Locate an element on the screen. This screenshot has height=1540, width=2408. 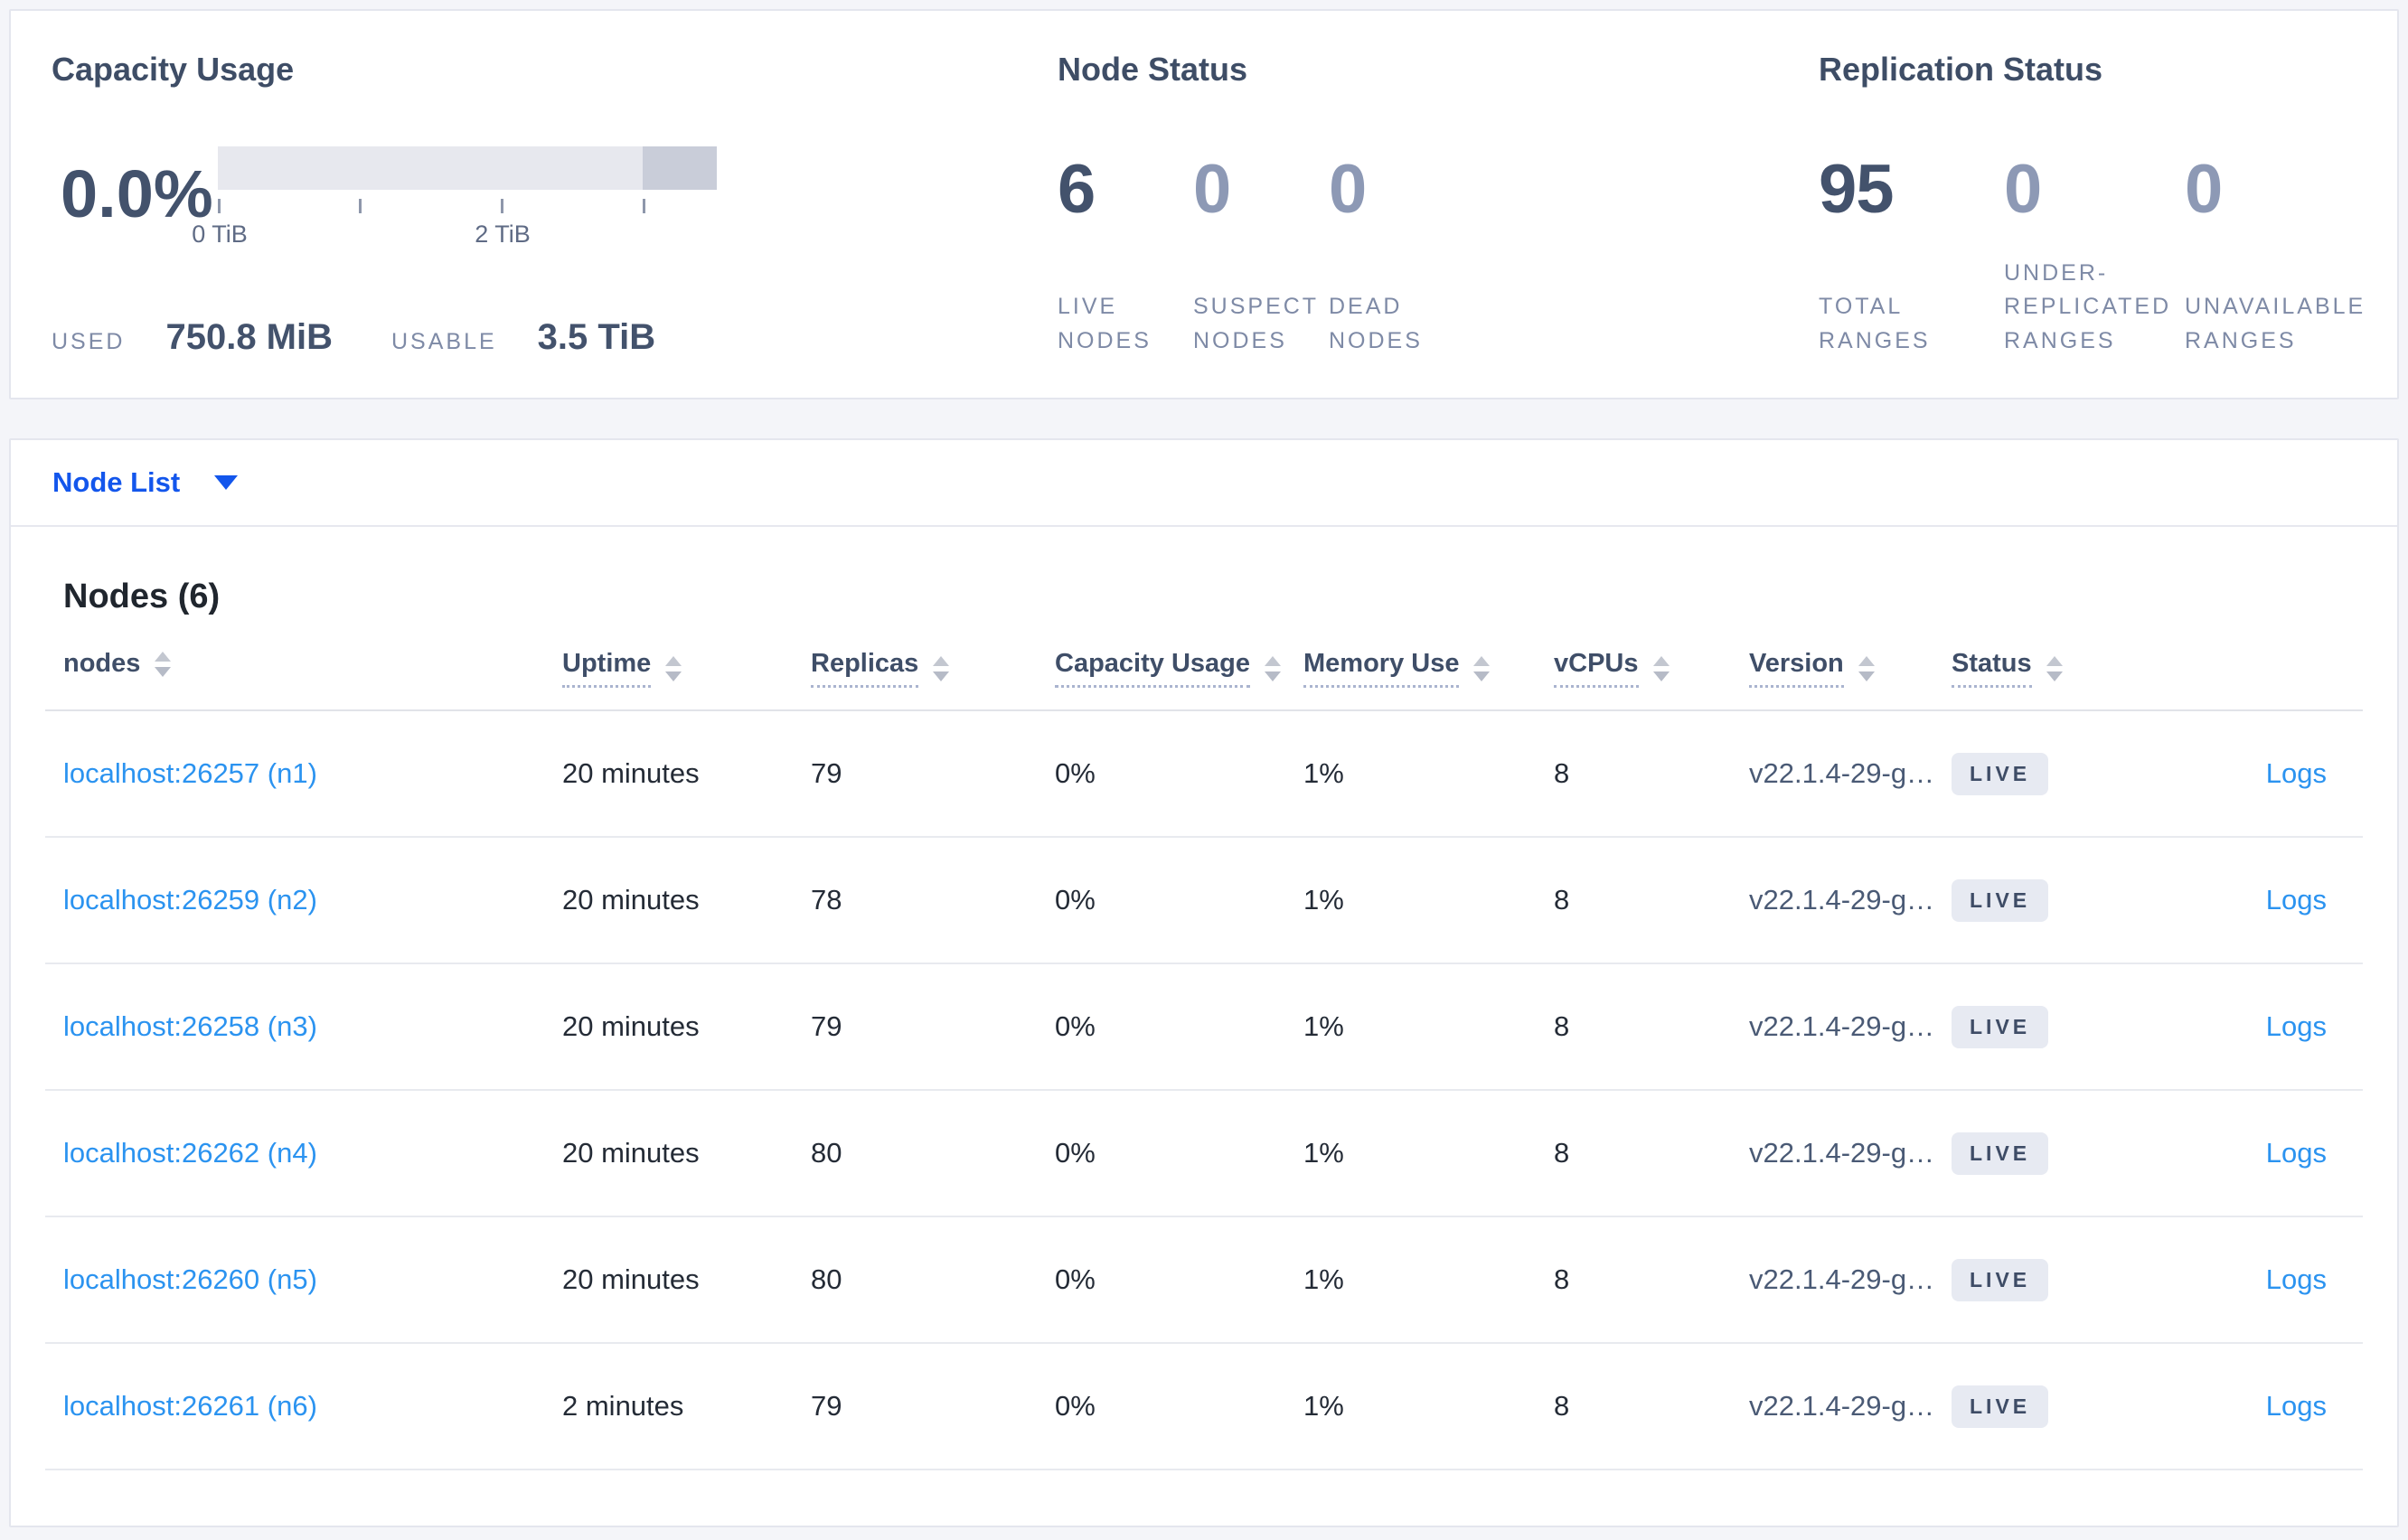
node-list-dropdown-label: Node List is located at coordinates (116, 482).